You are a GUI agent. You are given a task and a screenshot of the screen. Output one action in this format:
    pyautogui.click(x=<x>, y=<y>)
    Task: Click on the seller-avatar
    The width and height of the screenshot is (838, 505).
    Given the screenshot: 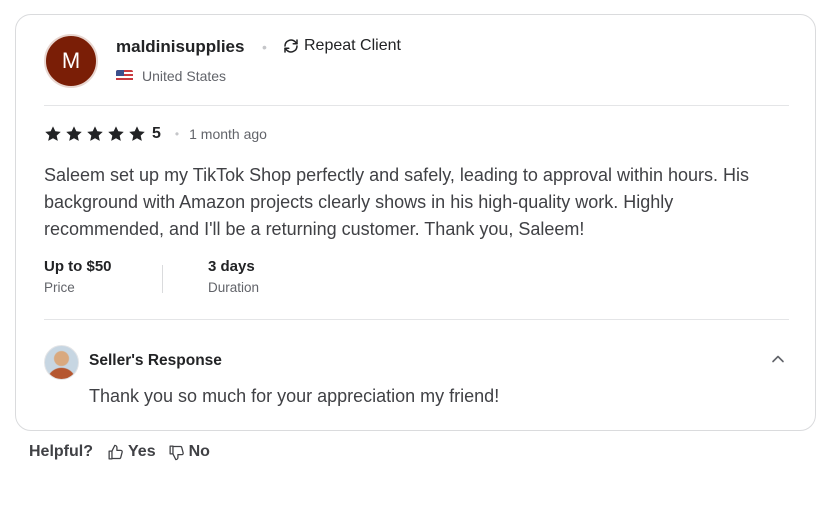 What is the action you would take?
    pyautogui.click(x=61, y=362)
    